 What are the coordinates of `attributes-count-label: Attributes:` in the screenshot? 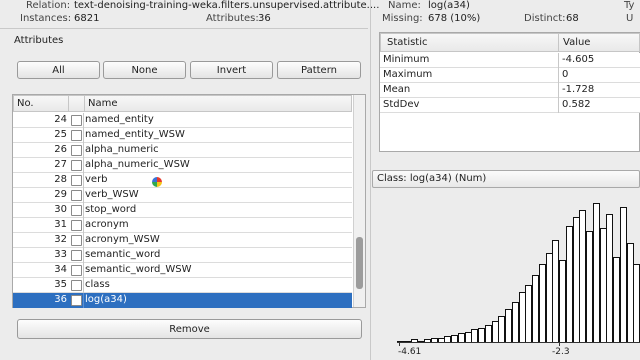 It's located at (232, 18).